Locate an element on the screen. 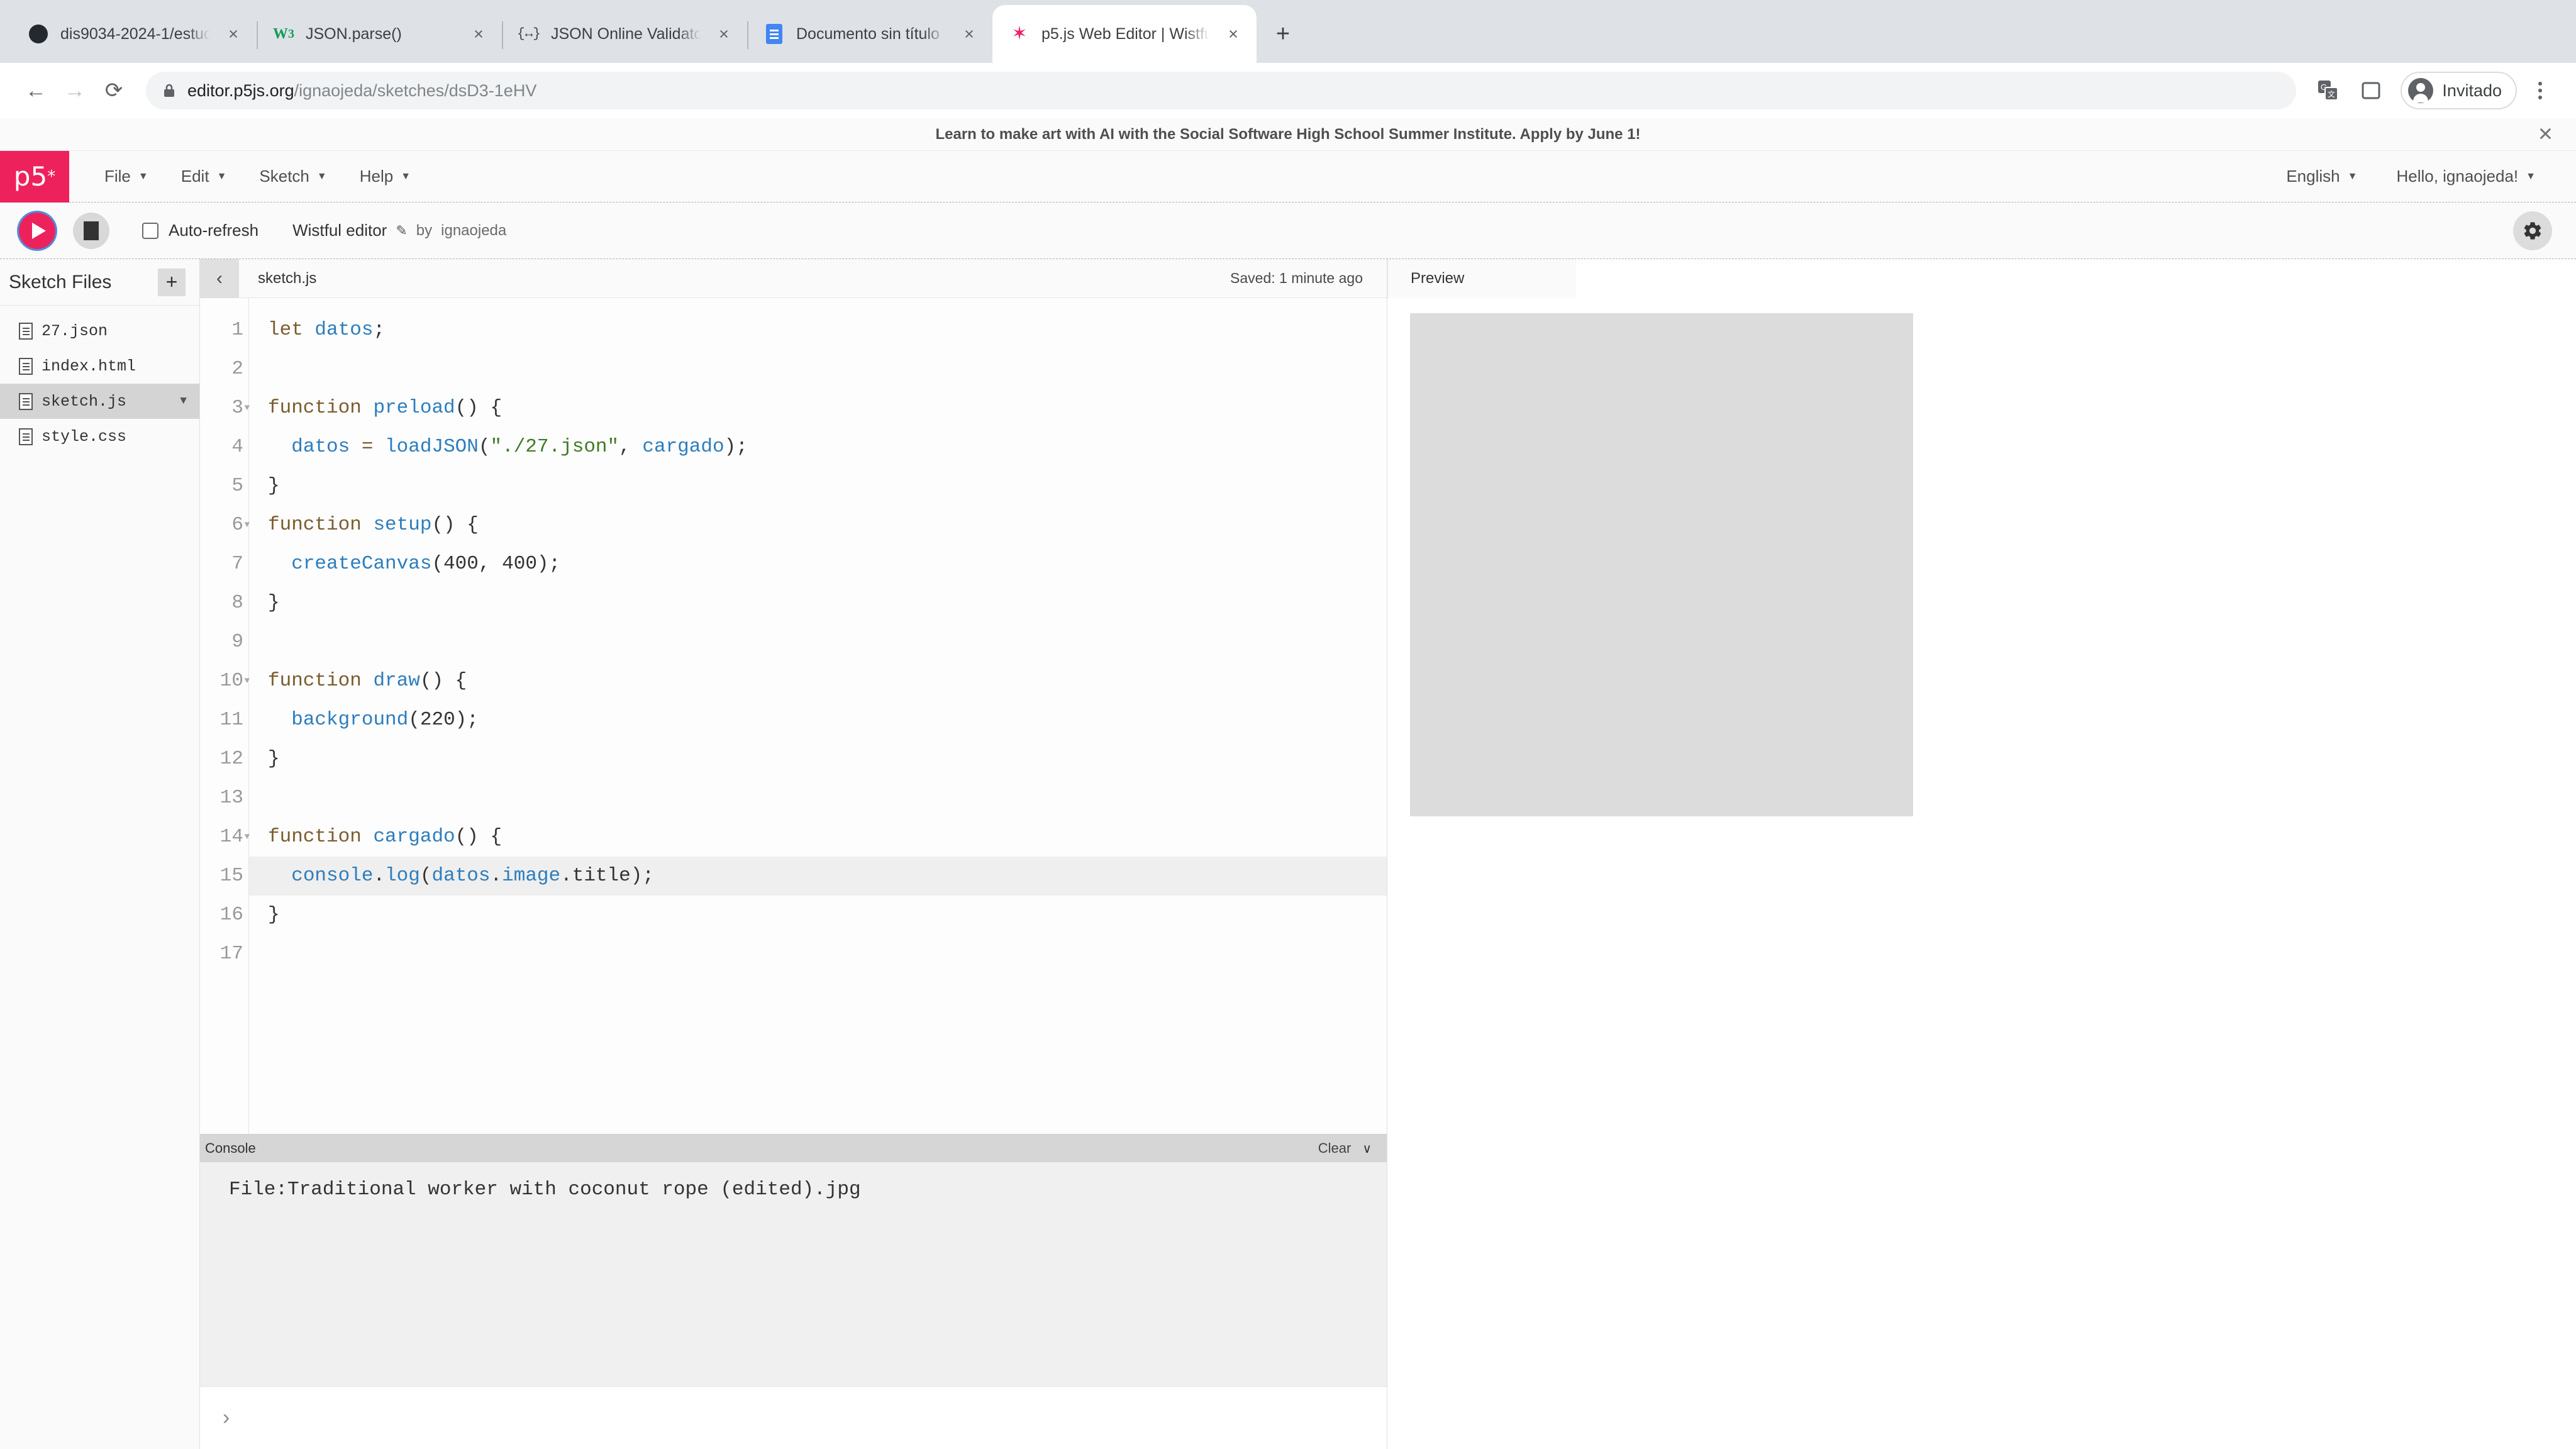 The height and width of the screenshot is (1449, 2576). svg-text: 文 is located at coordinates (2331, 94).